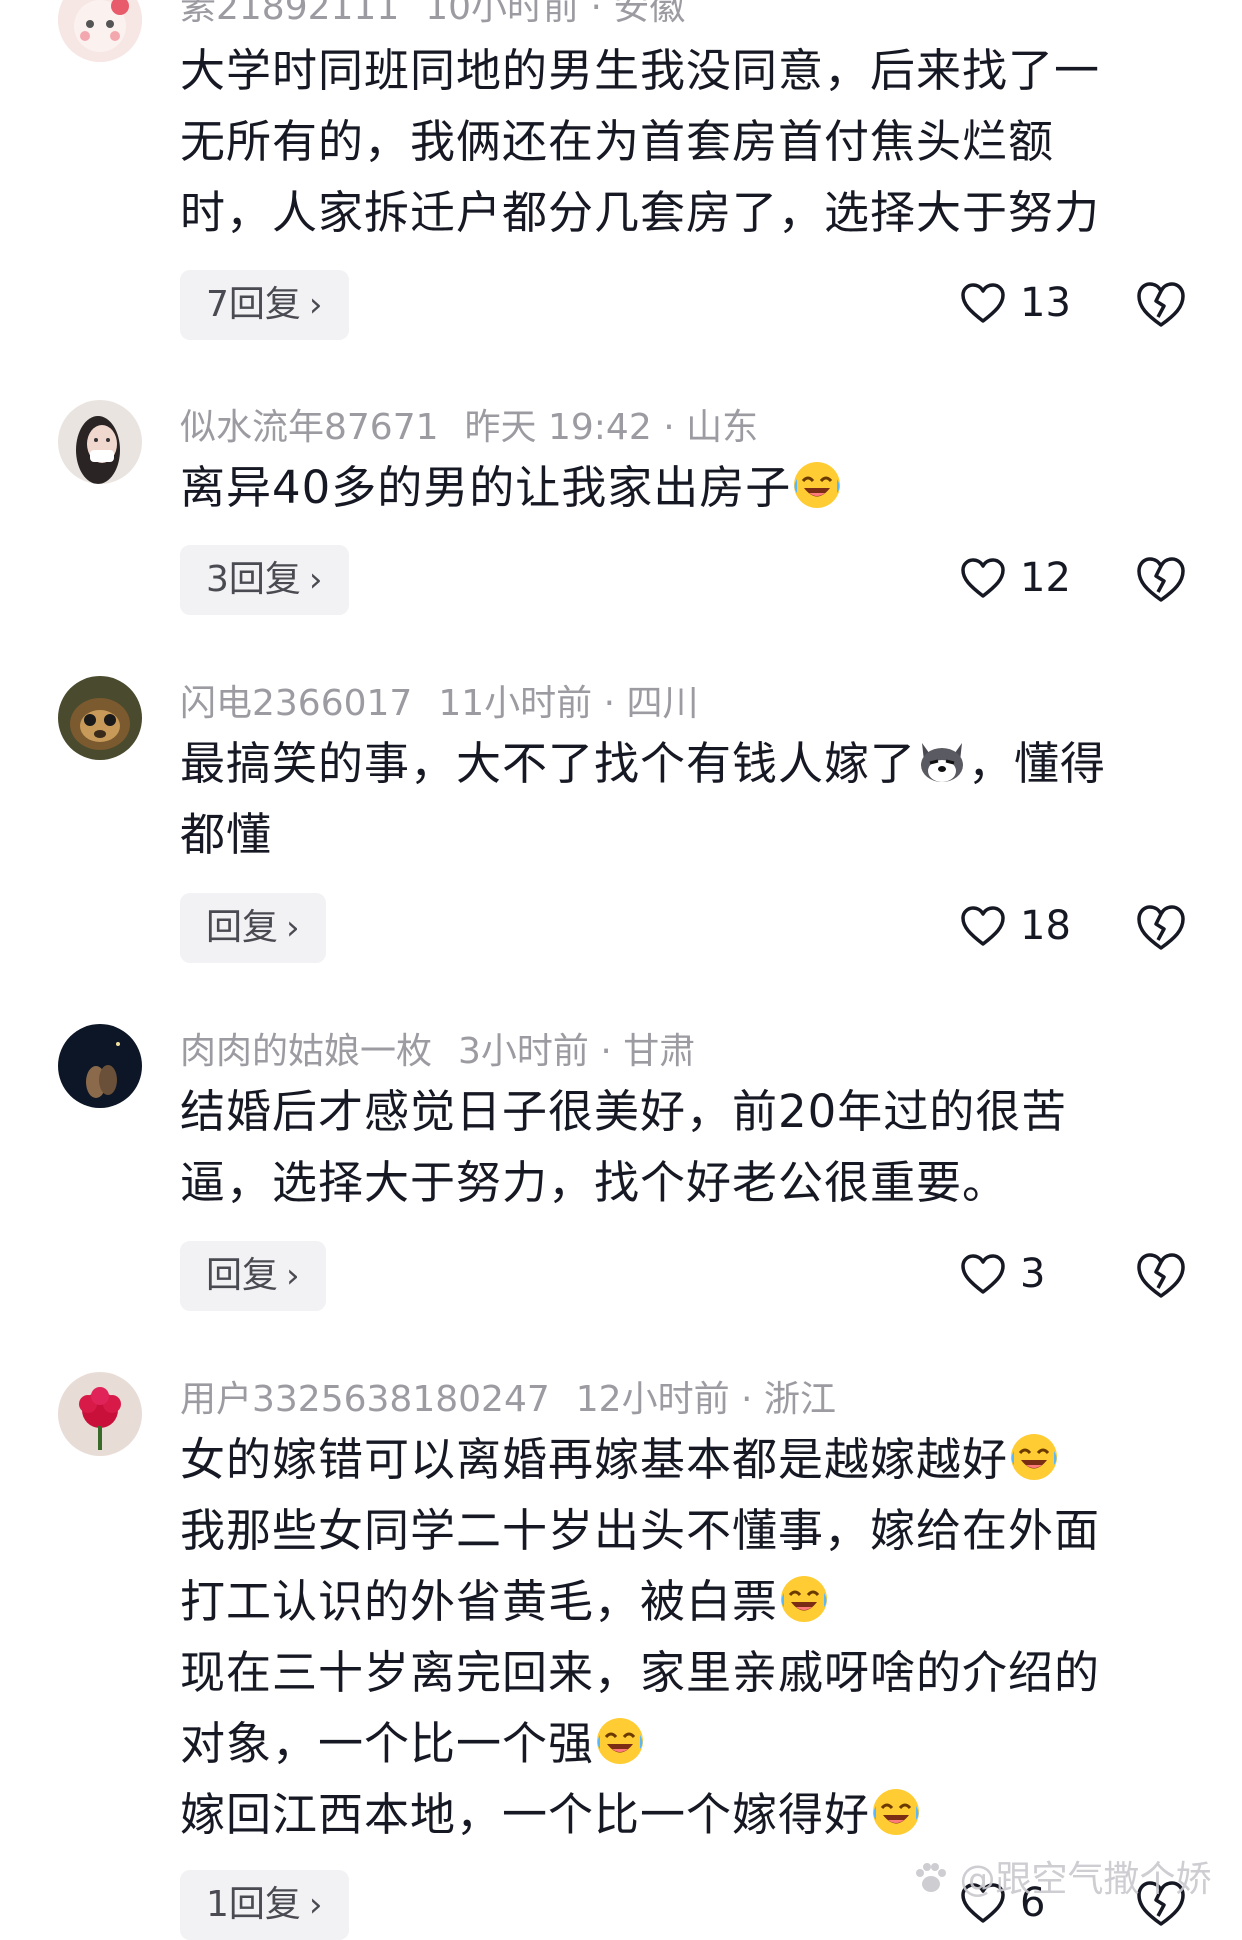 Image resolution: width=1242 pixels, height=1940 pixels. Describe the element at coordinates (365, 1399) in the screenshot. I see `username: 用户3325638180247` at that location.